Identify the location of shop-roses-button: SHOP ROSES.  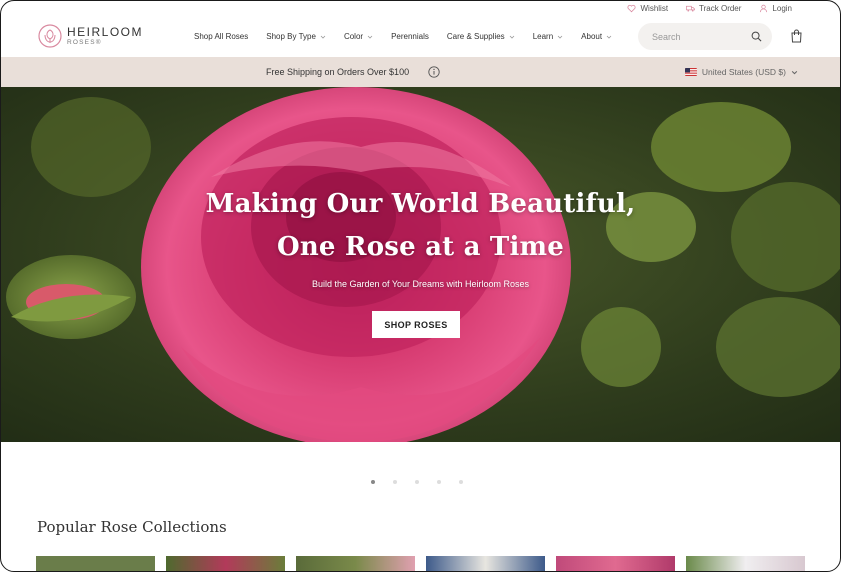
(416, 324).